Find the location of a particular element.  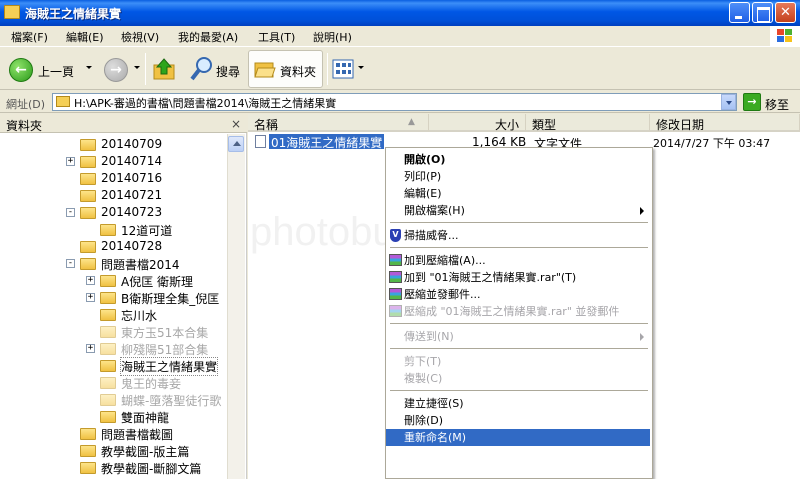

menu-bar: 檔案(F) 編輯(E) 檢視(V) 我的最愛(A) 工具(T) 說明(H) is located at coordinates (400, 36).